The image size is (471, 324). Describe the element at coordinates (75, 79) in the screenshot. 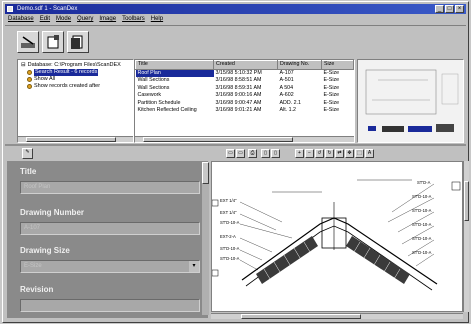

I see `tree-item-show-all: Show All` at that location.